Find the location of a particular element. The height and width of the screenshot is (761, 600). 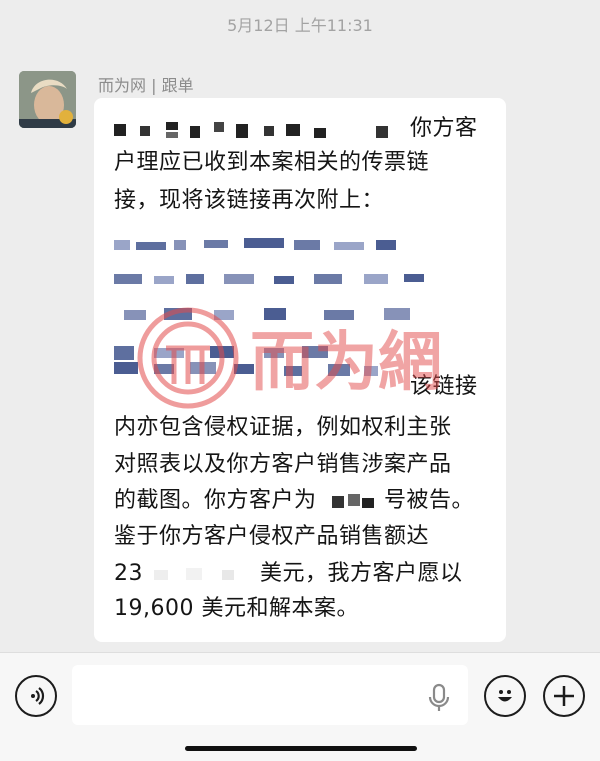

voice-icon is located at coordinates (38, 696).